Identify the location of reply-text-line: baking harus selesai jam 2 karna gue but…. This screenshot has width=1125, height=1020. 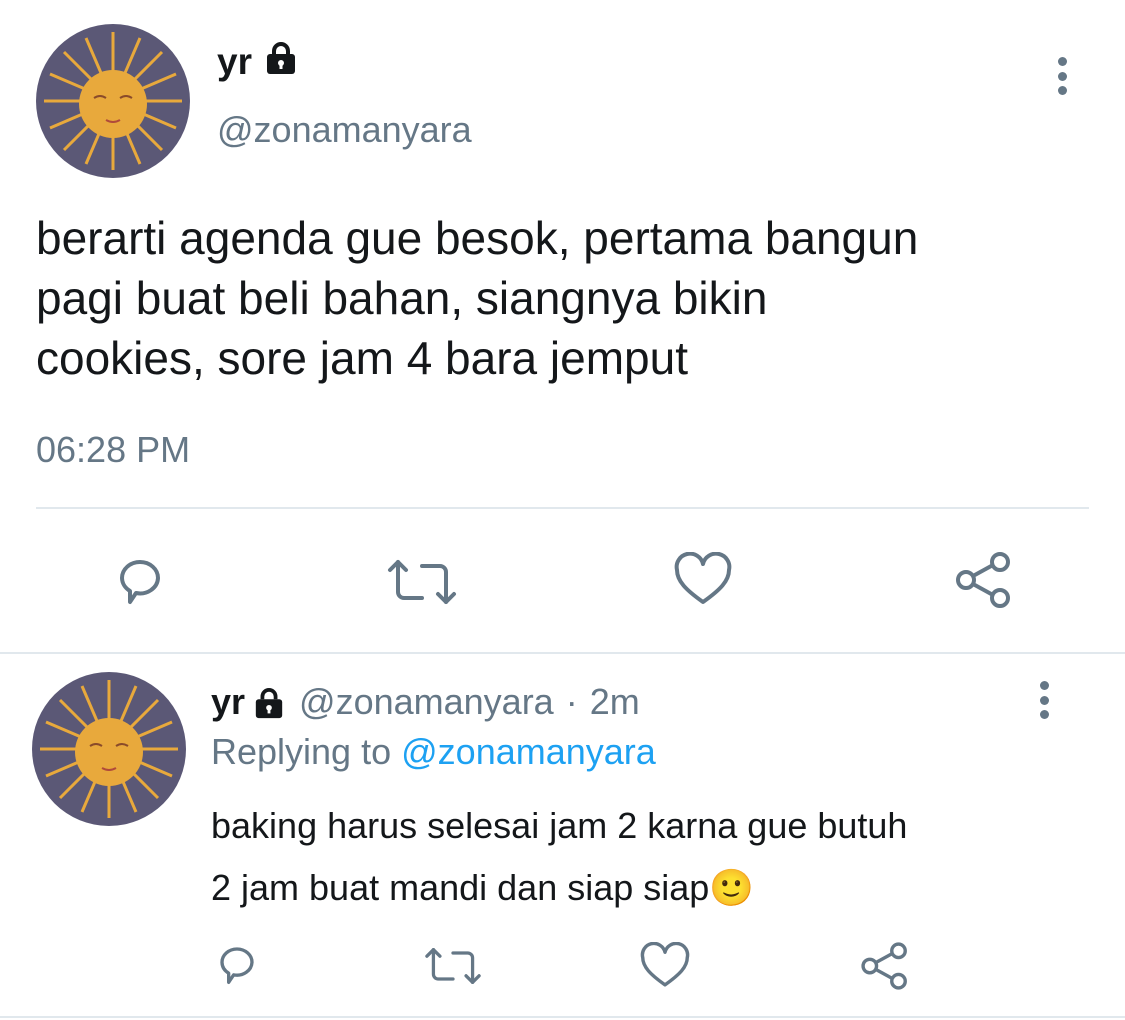
(559, 825).